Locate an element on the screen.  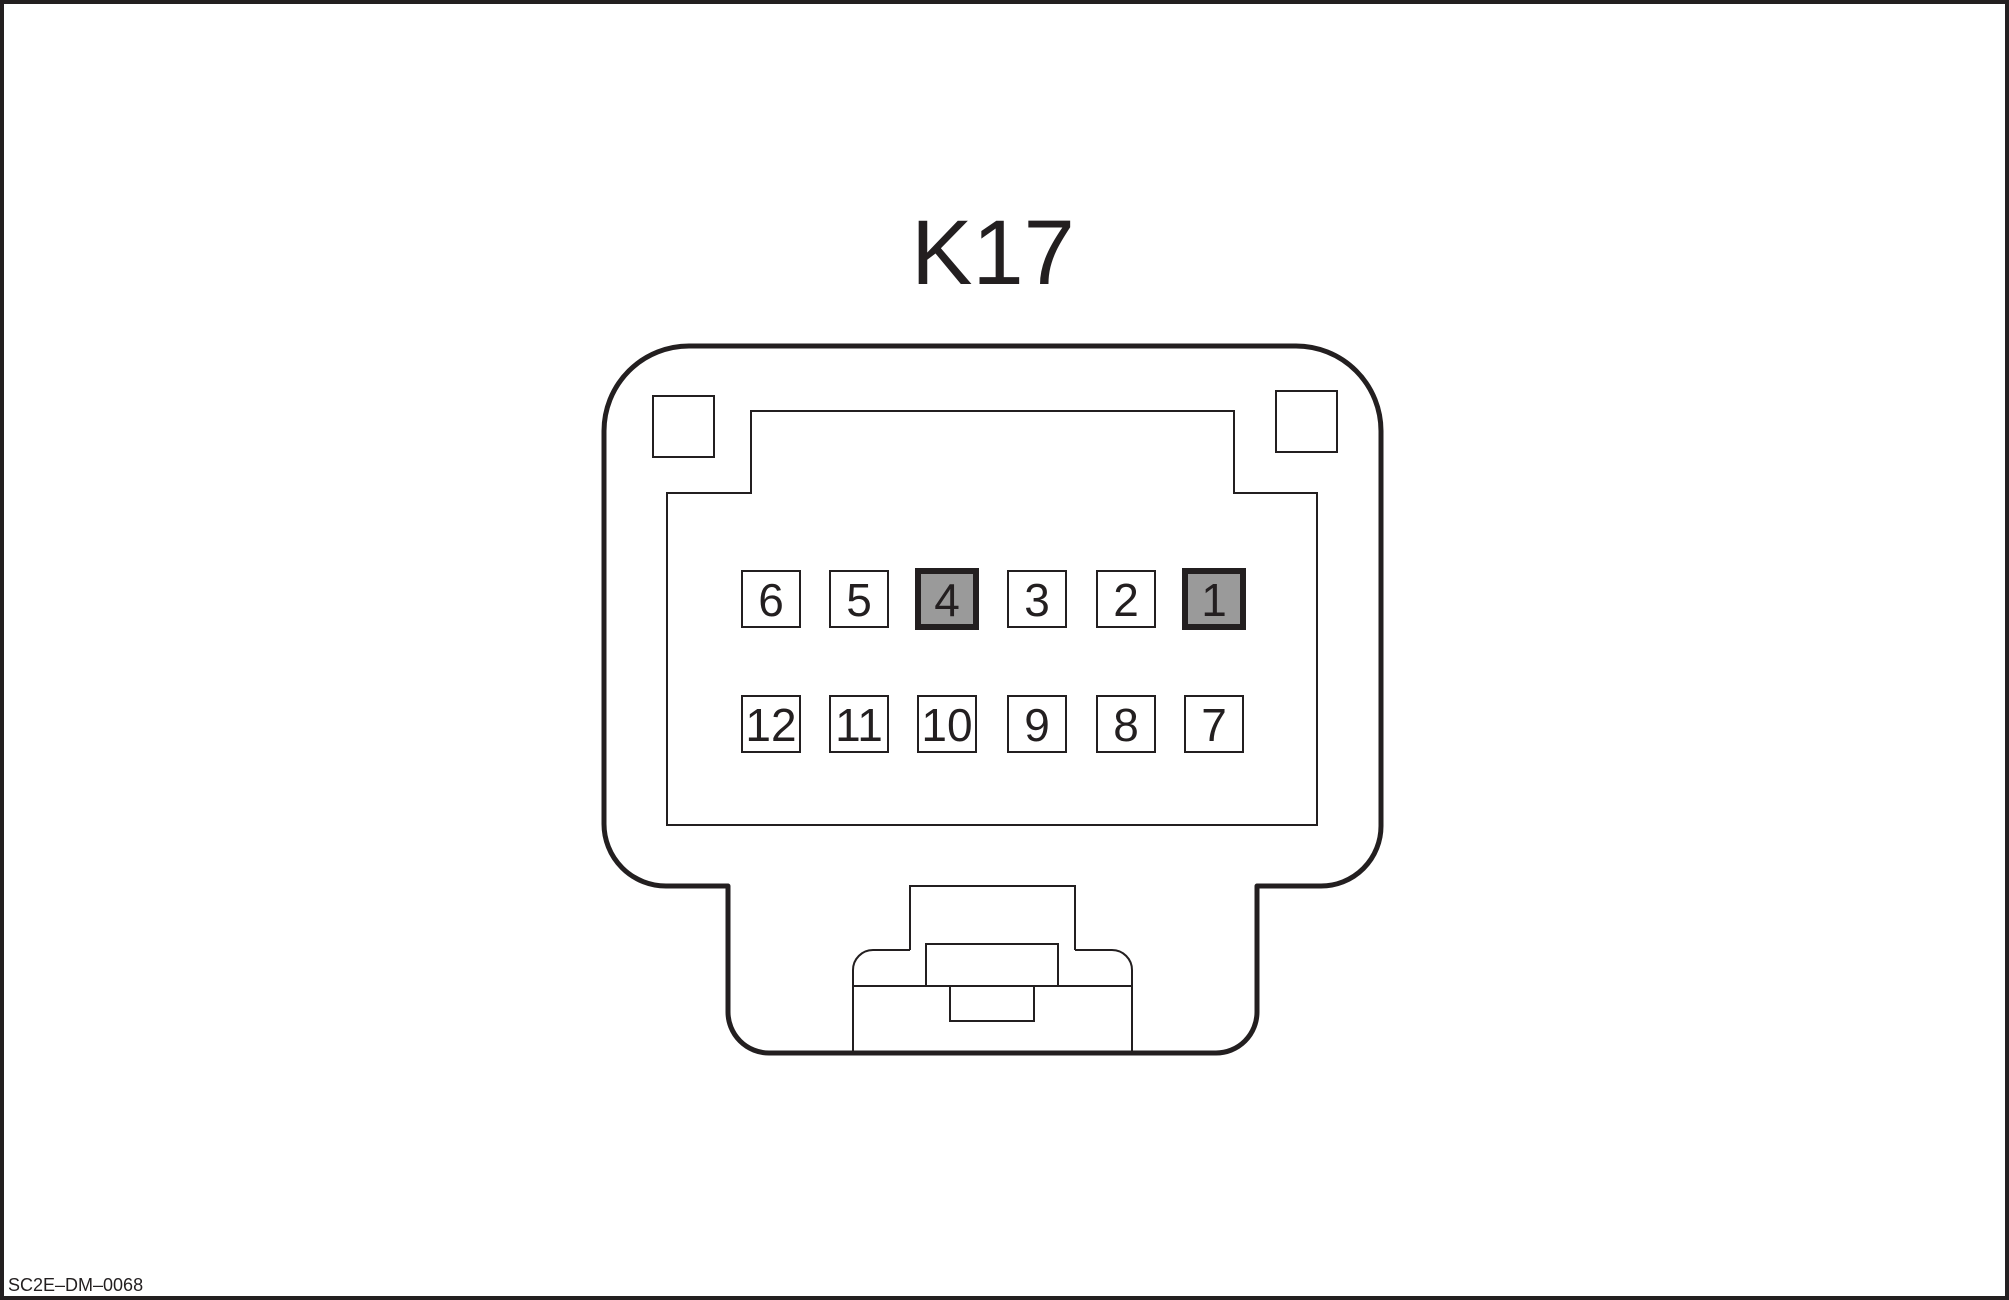
pin-terminal: 1 is located at coordinates (1214, 599).